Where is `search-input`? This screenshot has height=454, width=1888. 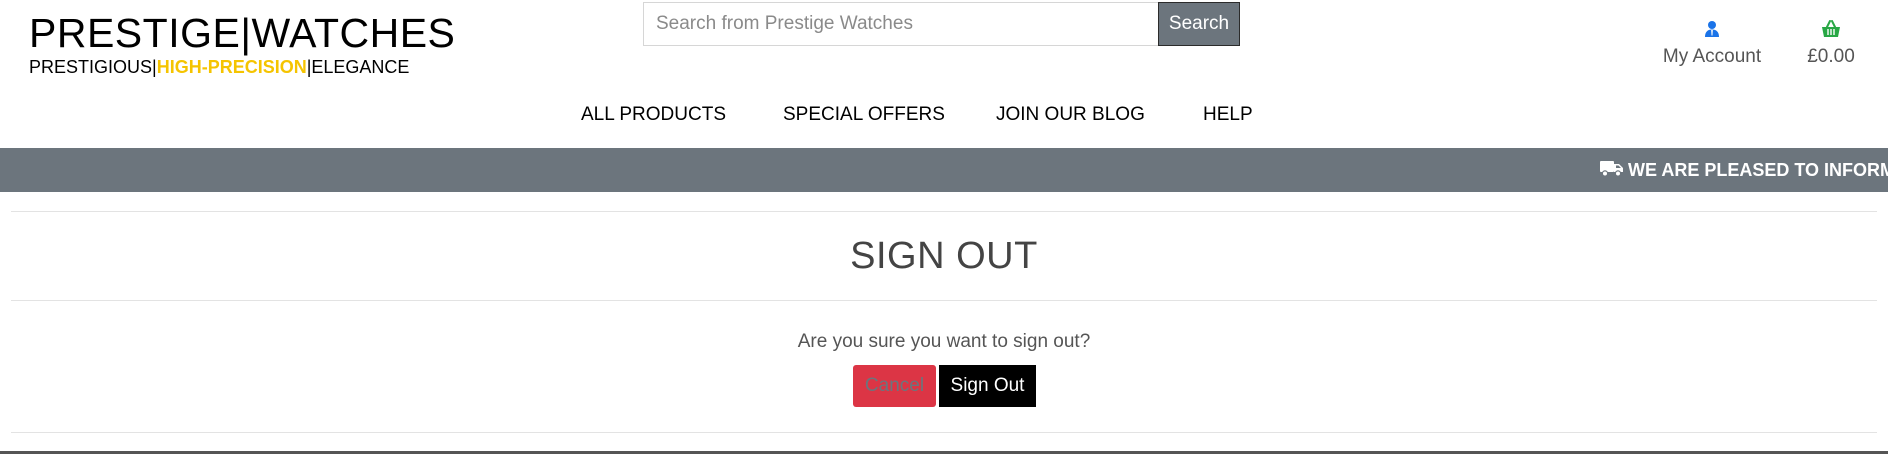 search-input is located at coordinates (900, 24).